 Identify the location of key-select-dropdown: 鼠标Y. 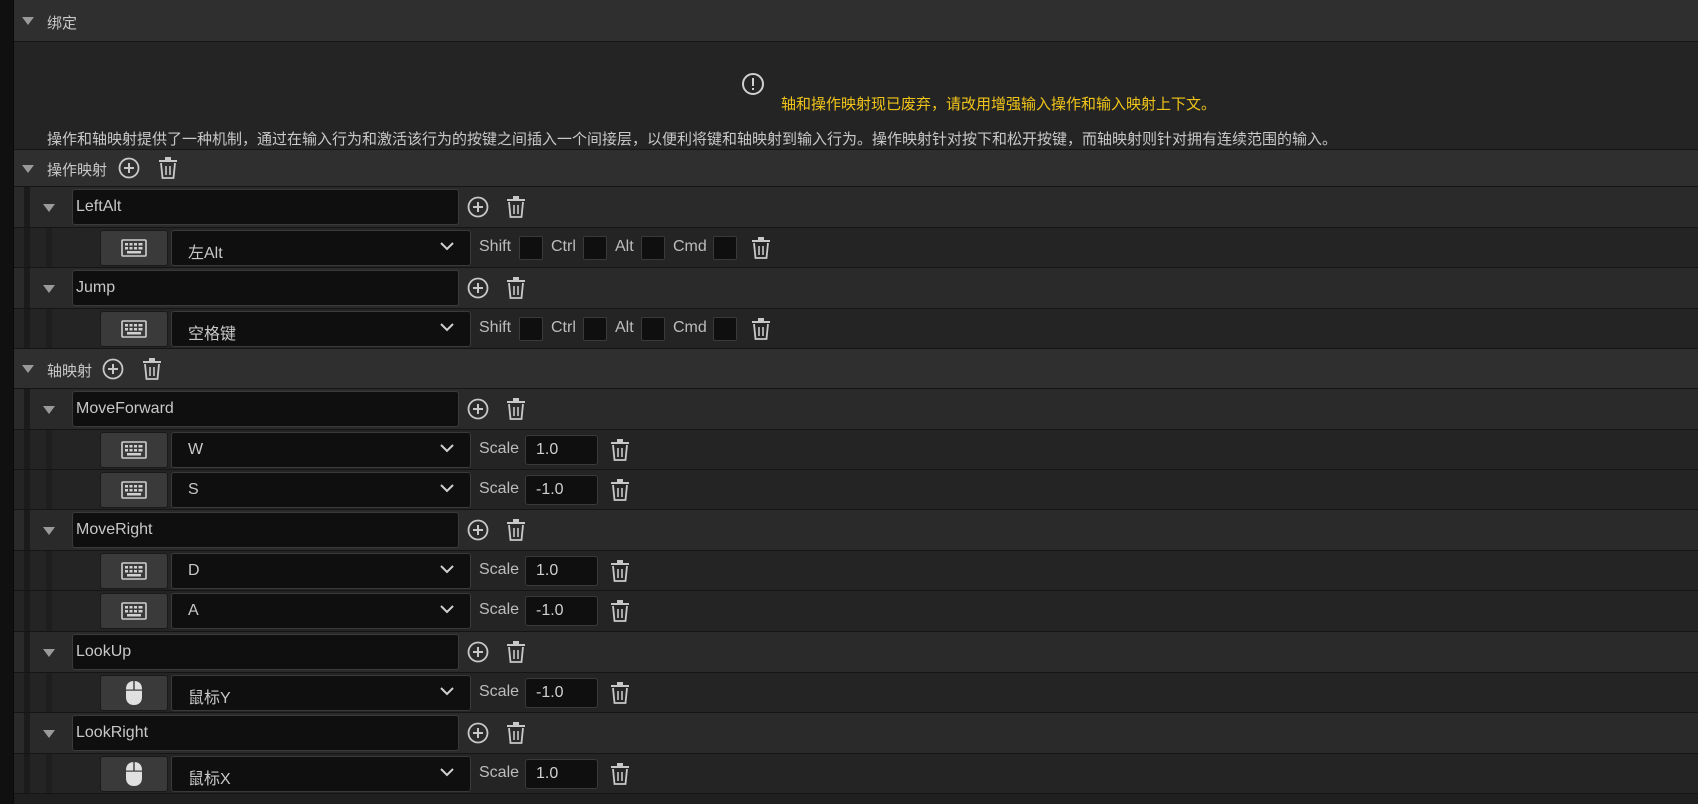
(321, 693).